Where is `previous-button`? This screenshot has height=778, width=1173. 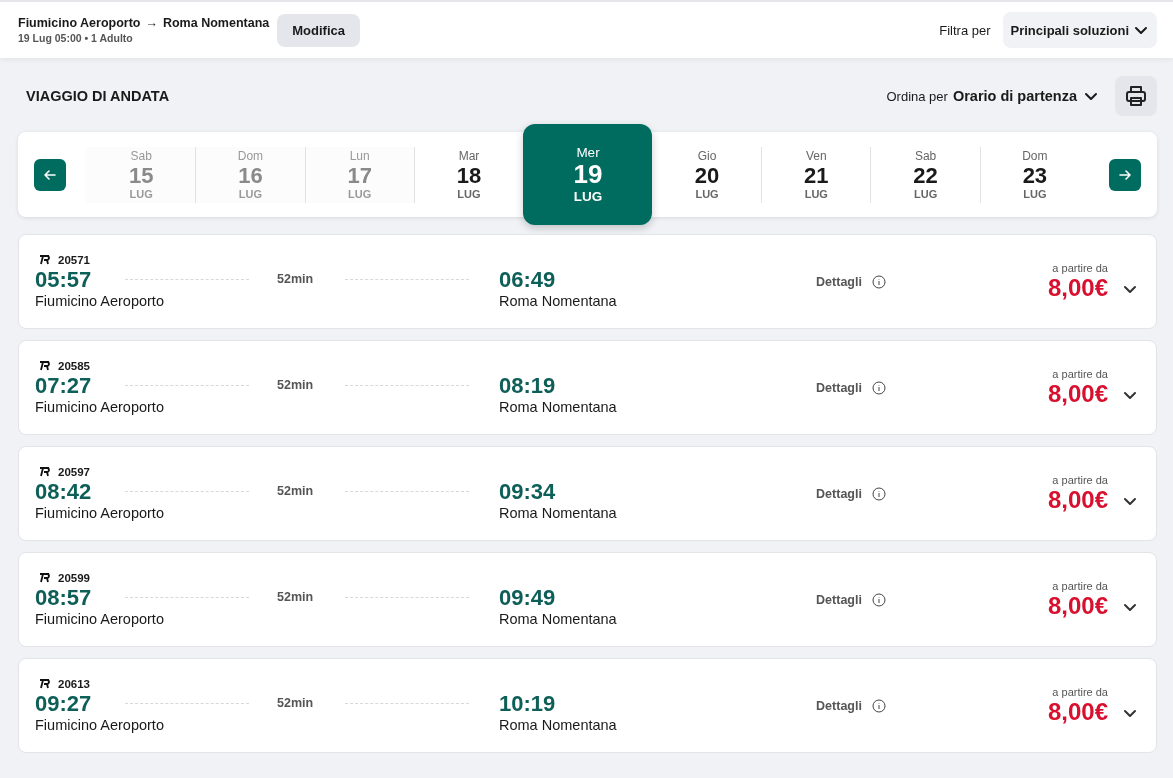
previous-button is located at coordinates (50, 174).